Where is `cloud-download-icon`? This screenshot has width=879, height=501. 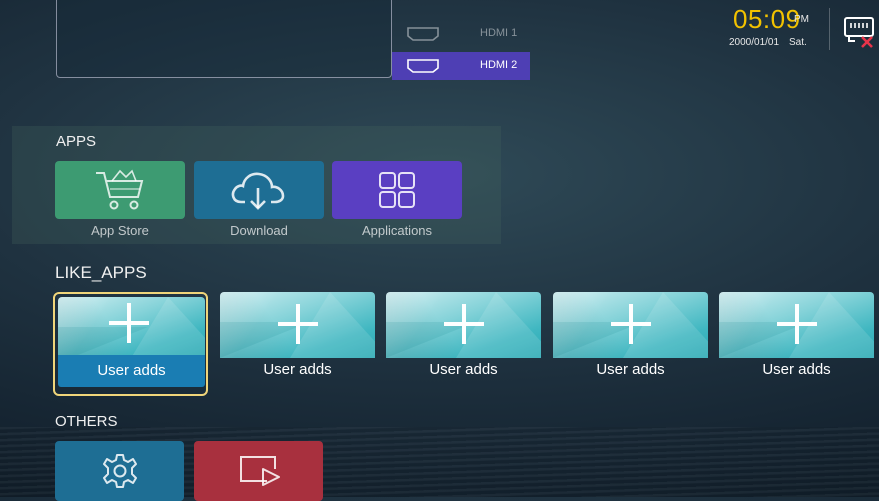 cloud-download-icon is located at coordinates (258, 191).